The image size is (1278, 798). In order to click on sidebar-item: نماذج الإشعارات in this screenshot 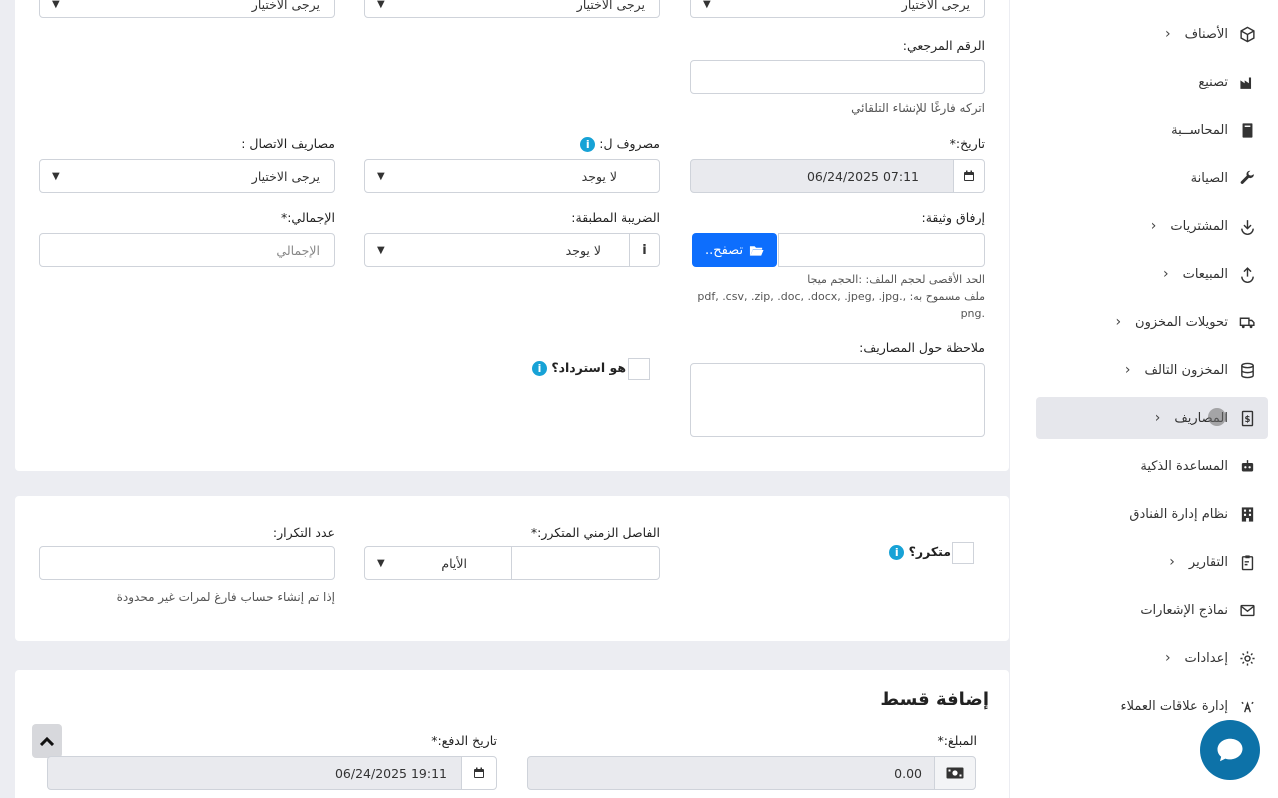, I will do `click(1152, 610)`.